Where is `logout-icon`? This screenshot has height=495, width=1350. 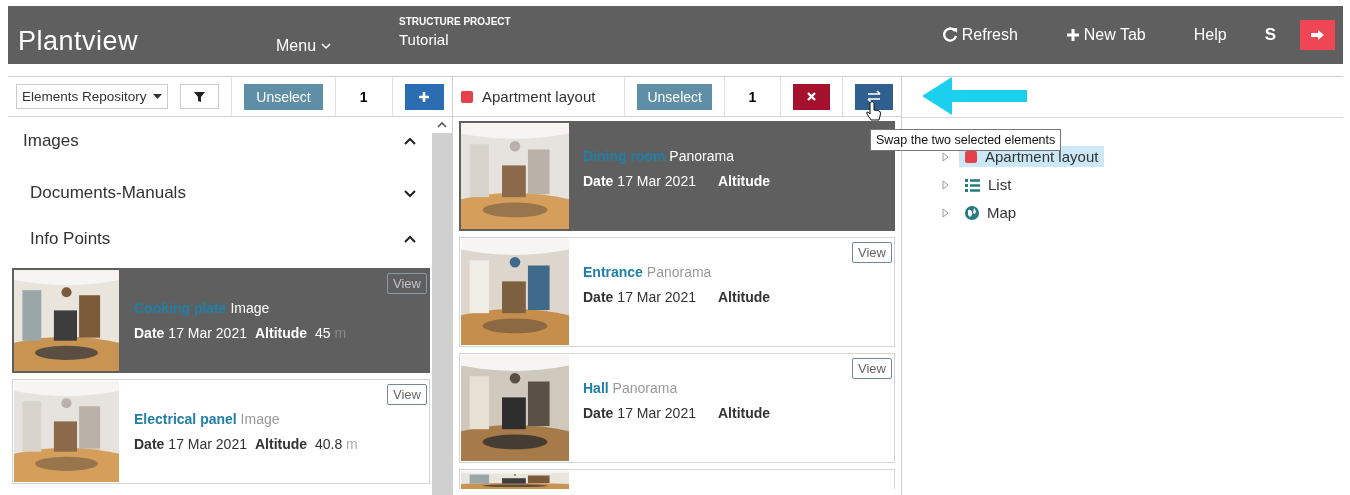
logout-icon is located at coordinates (1317, 35).